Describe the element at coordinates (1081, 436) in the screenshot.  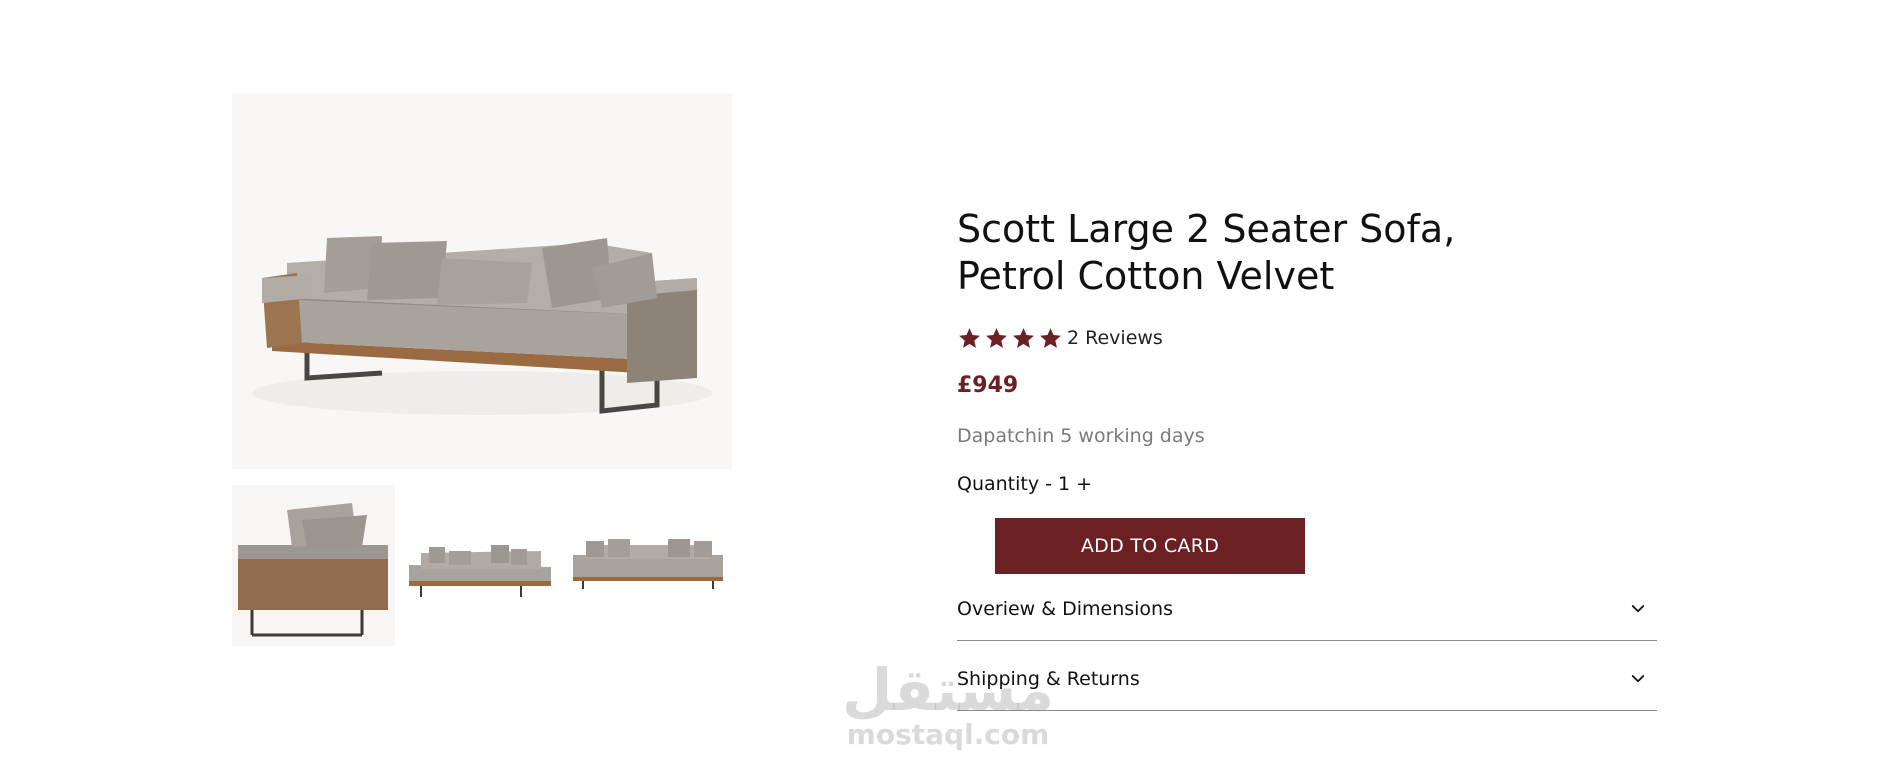
I see `dispatch-info: Dapatchin 5 working days` at that location.